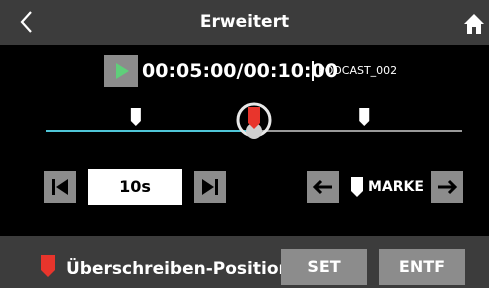 This screenshot has width=489, height=288. Describe the element at coordinates (240, 71) in the screenshot. I see `time-display: 00:05:00/00:10:00` at that location.